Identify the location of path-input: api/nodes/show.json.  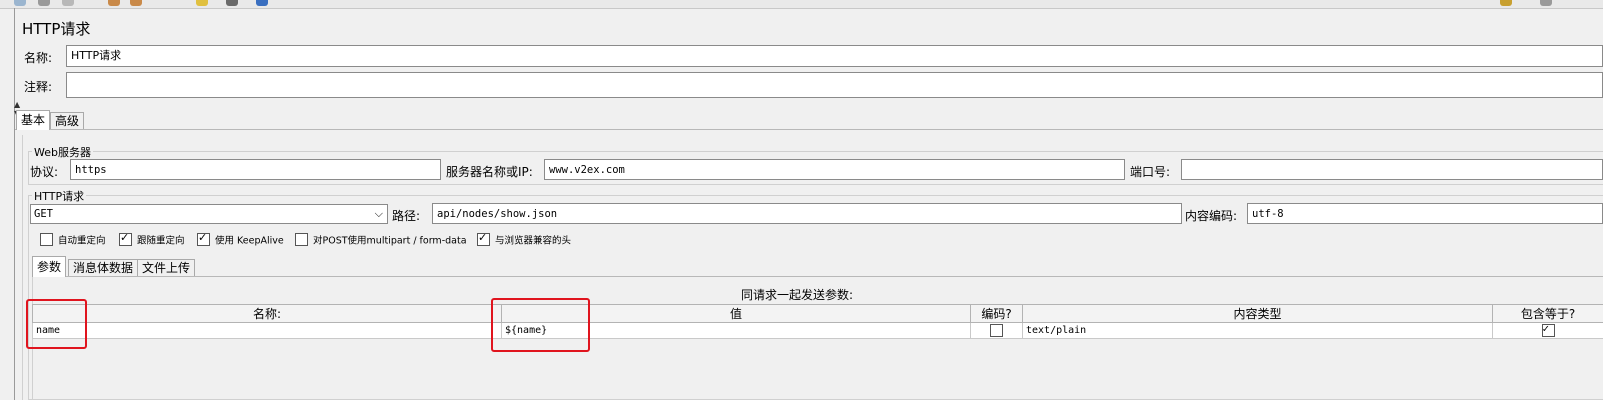
(807, 213).